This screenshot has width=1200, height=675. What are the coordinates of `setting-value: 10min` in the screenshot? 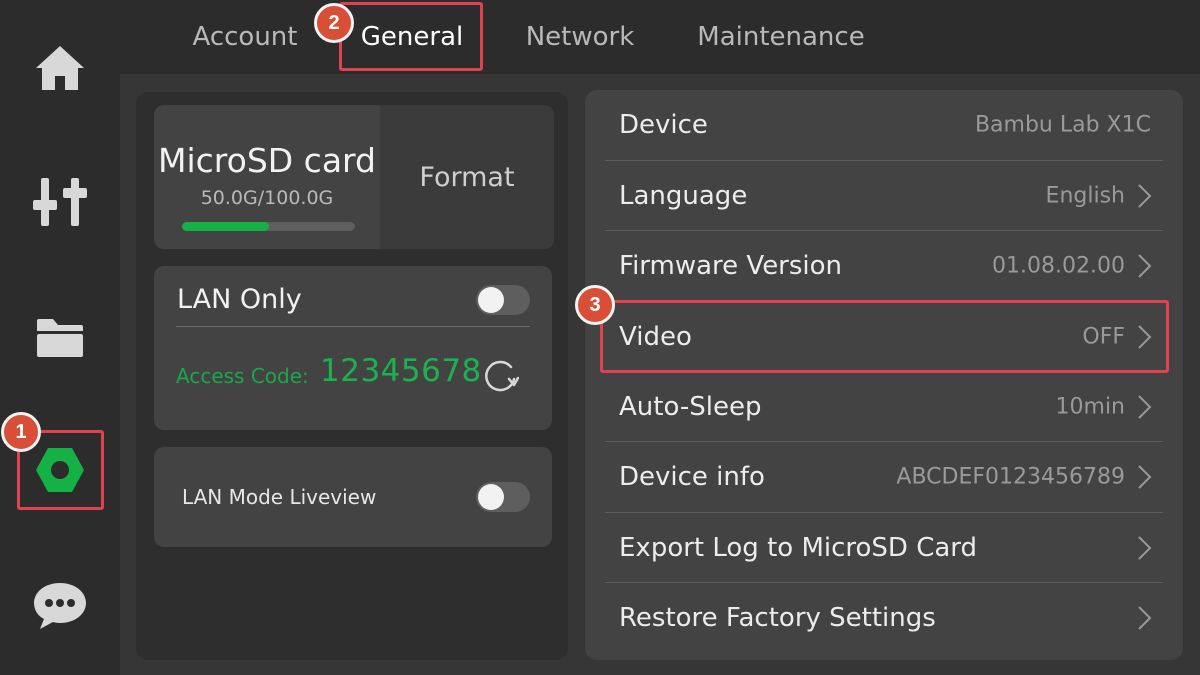 It's located at (1090, 407).